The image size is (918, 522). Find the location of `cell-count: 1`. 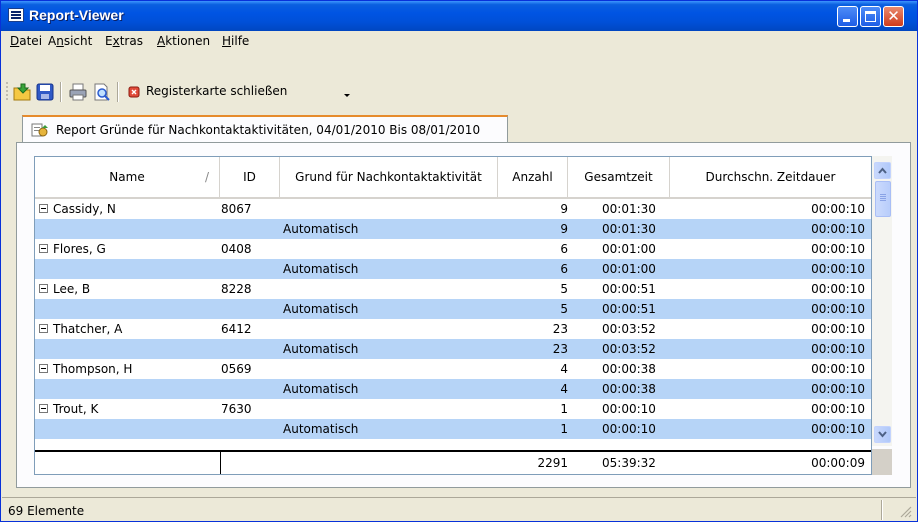

cell-count: 1 is located at coordinates (564, 429).